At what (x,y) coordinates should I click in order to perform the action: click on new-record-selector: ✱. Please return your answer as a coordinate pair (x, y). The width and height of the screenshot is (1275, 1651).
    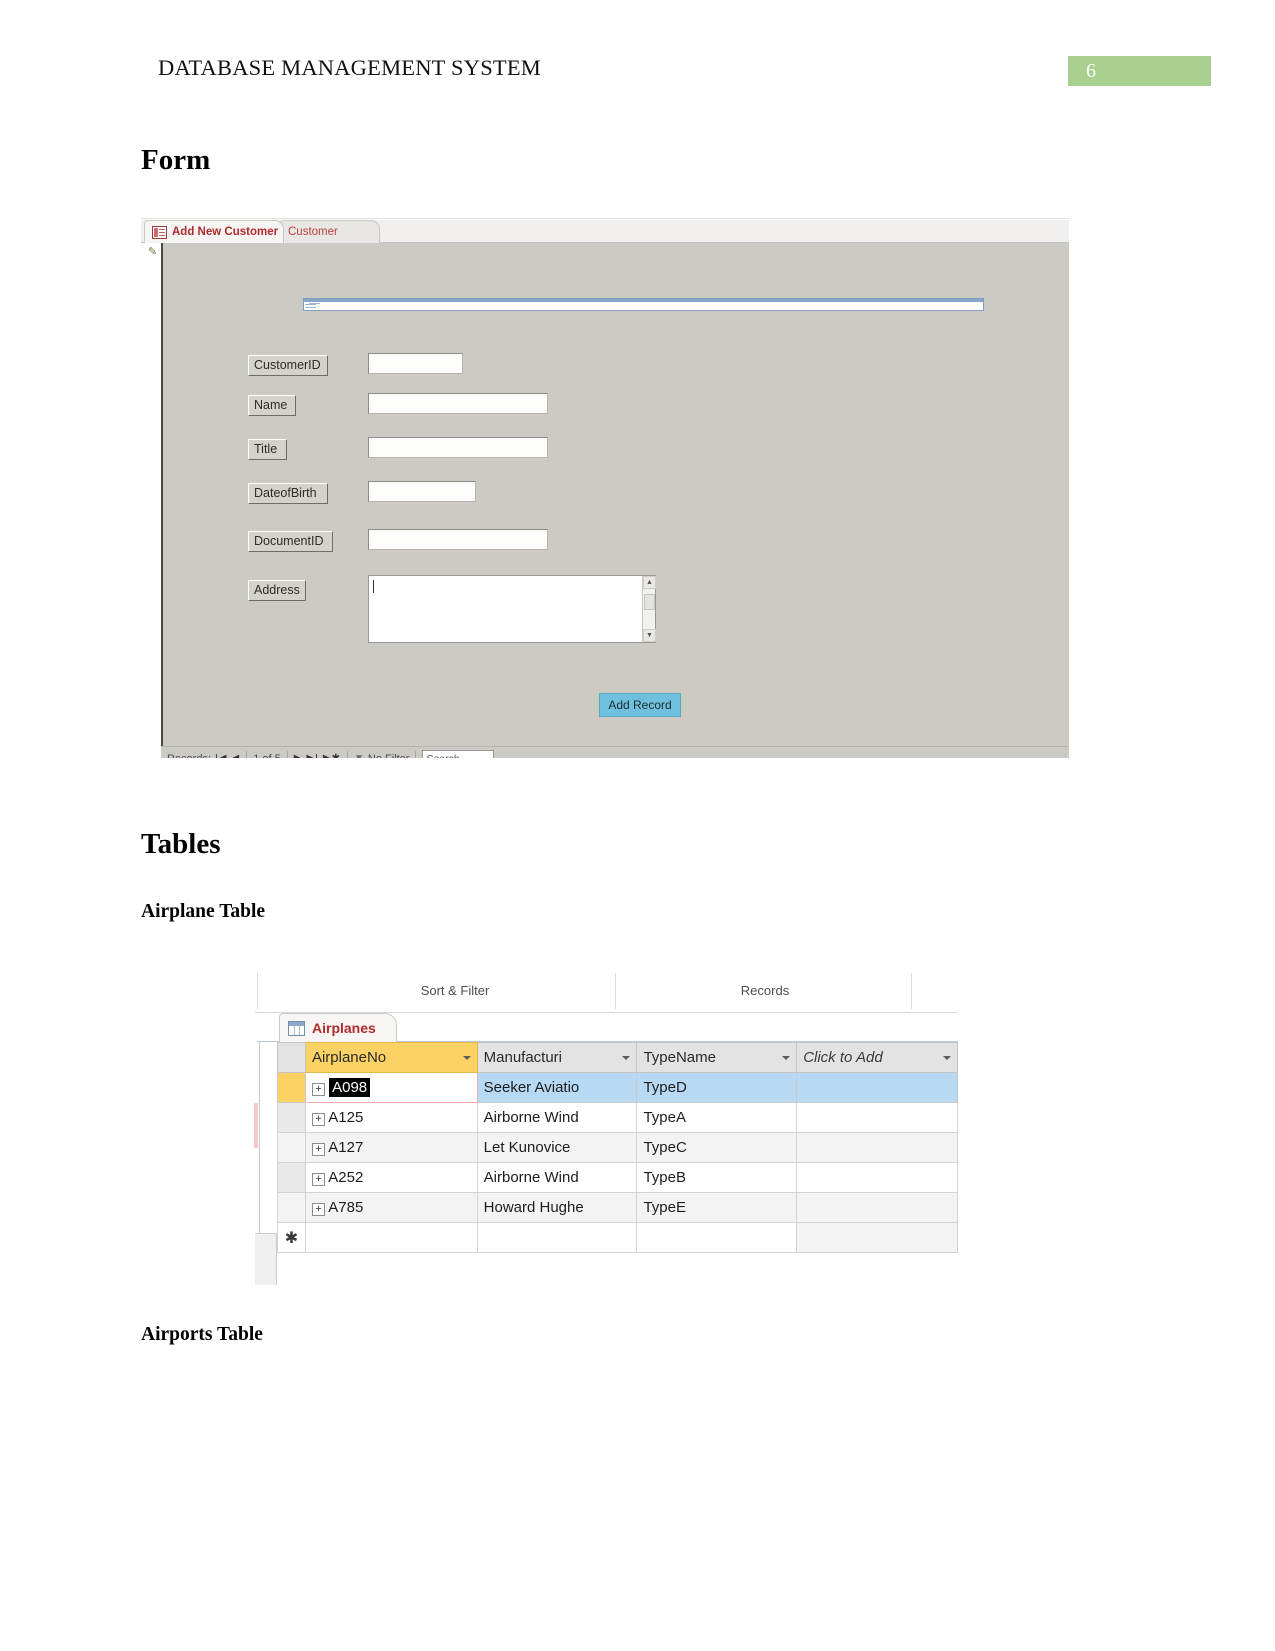
    Looking at the image, I should click on (291, 1237).